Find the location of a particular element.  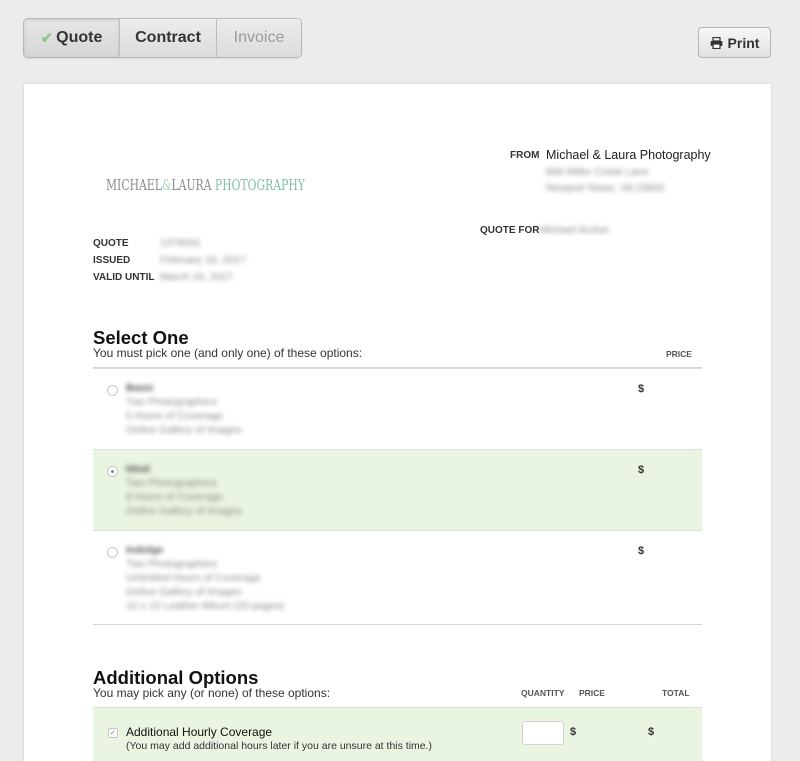

tab-invoice: Invoice is located at coordinates (259, 38).